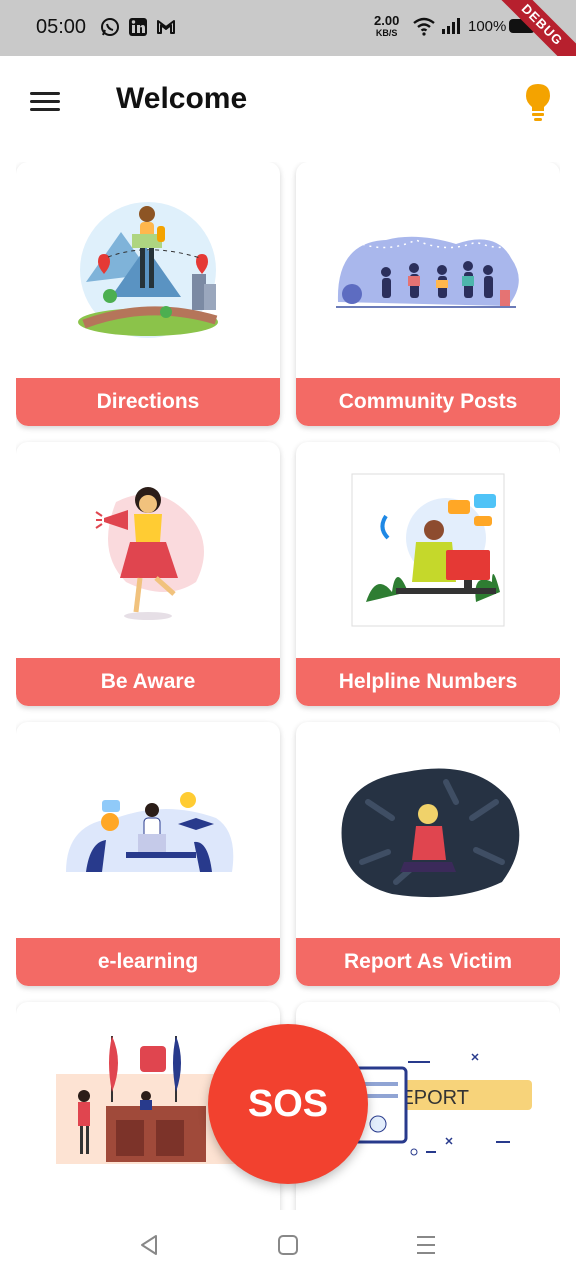  I want to click on tile-community-posts: Community Posts, so click(428, 294).